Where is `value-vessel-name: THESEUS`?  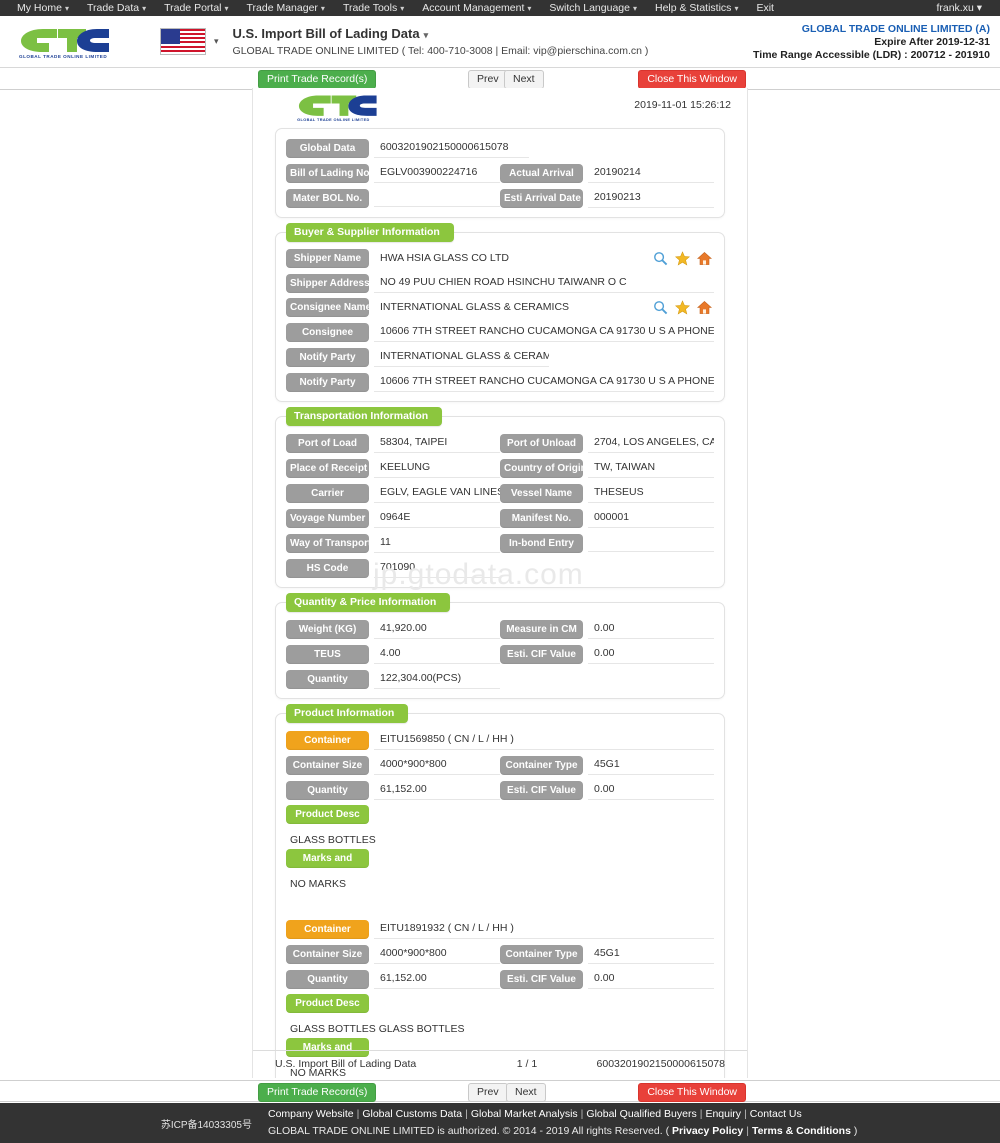
value-vessel-name: THESEUS is located at coordinates (651, 493).